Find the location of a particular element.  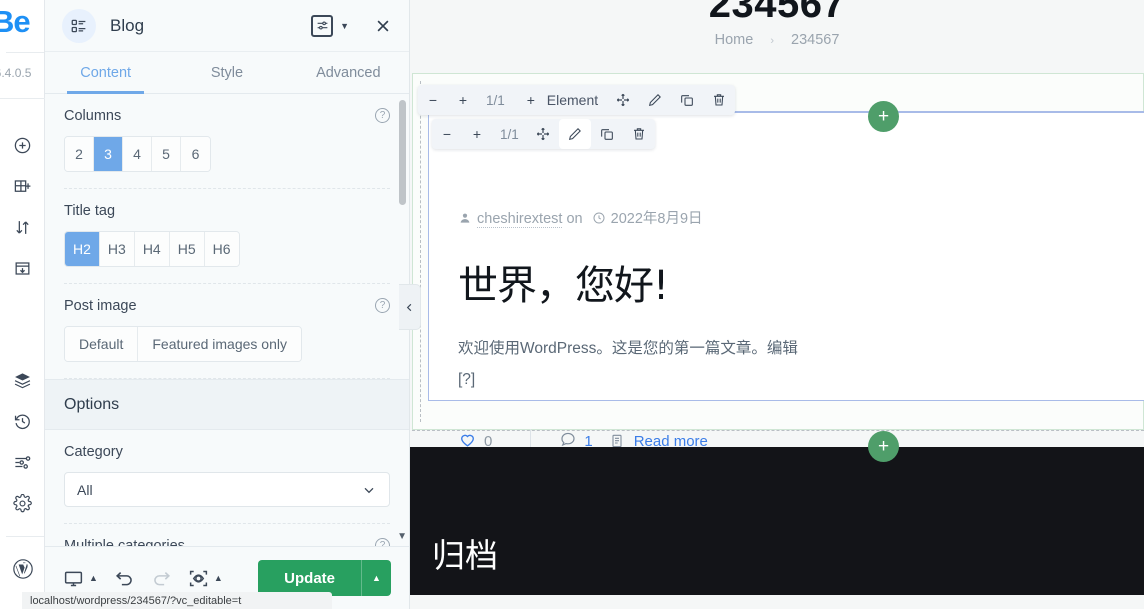

post-image-option-featured: Featured images only is located at coordinates (219, 344).